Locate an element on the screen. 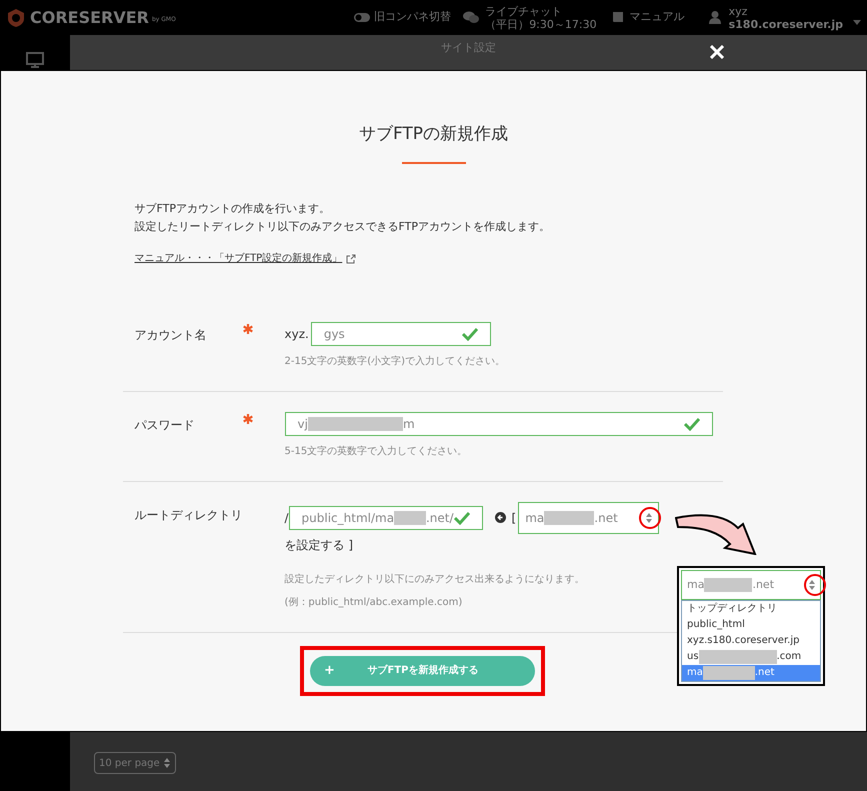 The height and width of the screenshot is (791, 867). user-icon is located at coordinates (714, 17).